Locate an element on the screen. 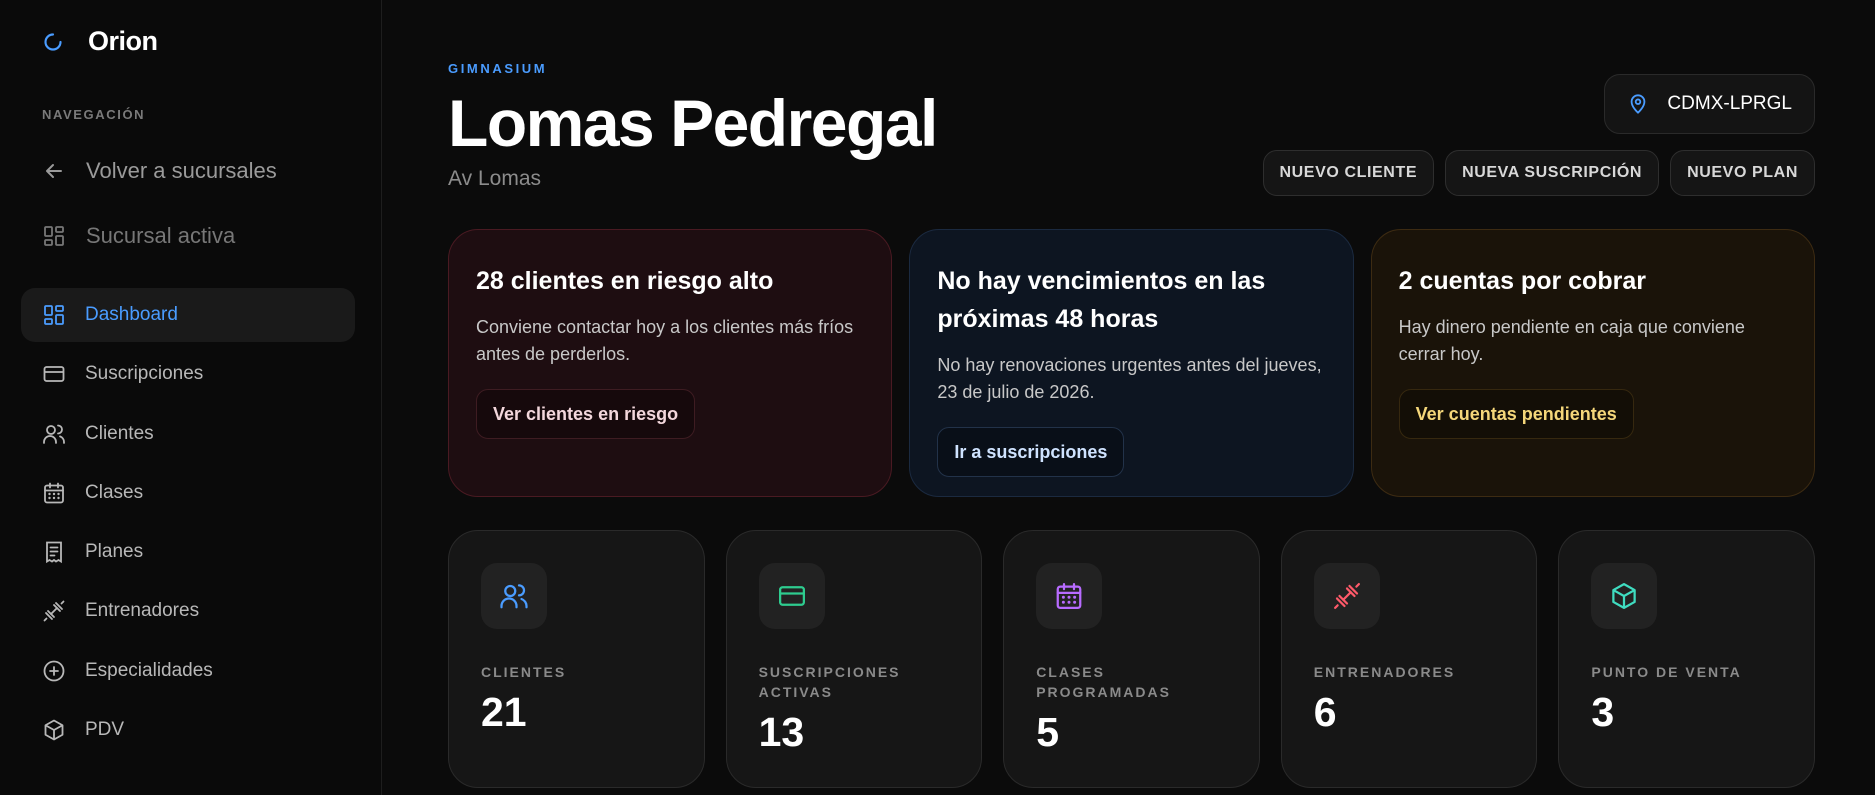 The width and height of the screenshot is (1875, 795). stat-value: 5 is located at coordinates (1047, 732).